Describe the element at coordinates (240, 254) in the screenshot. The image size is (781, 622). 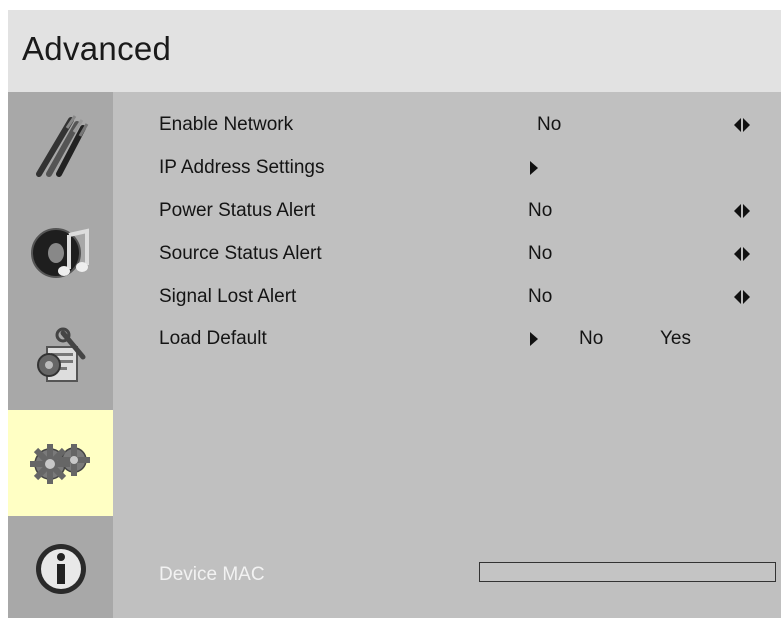
I see `source-status-alert-label: Source Status Alert` at that location.